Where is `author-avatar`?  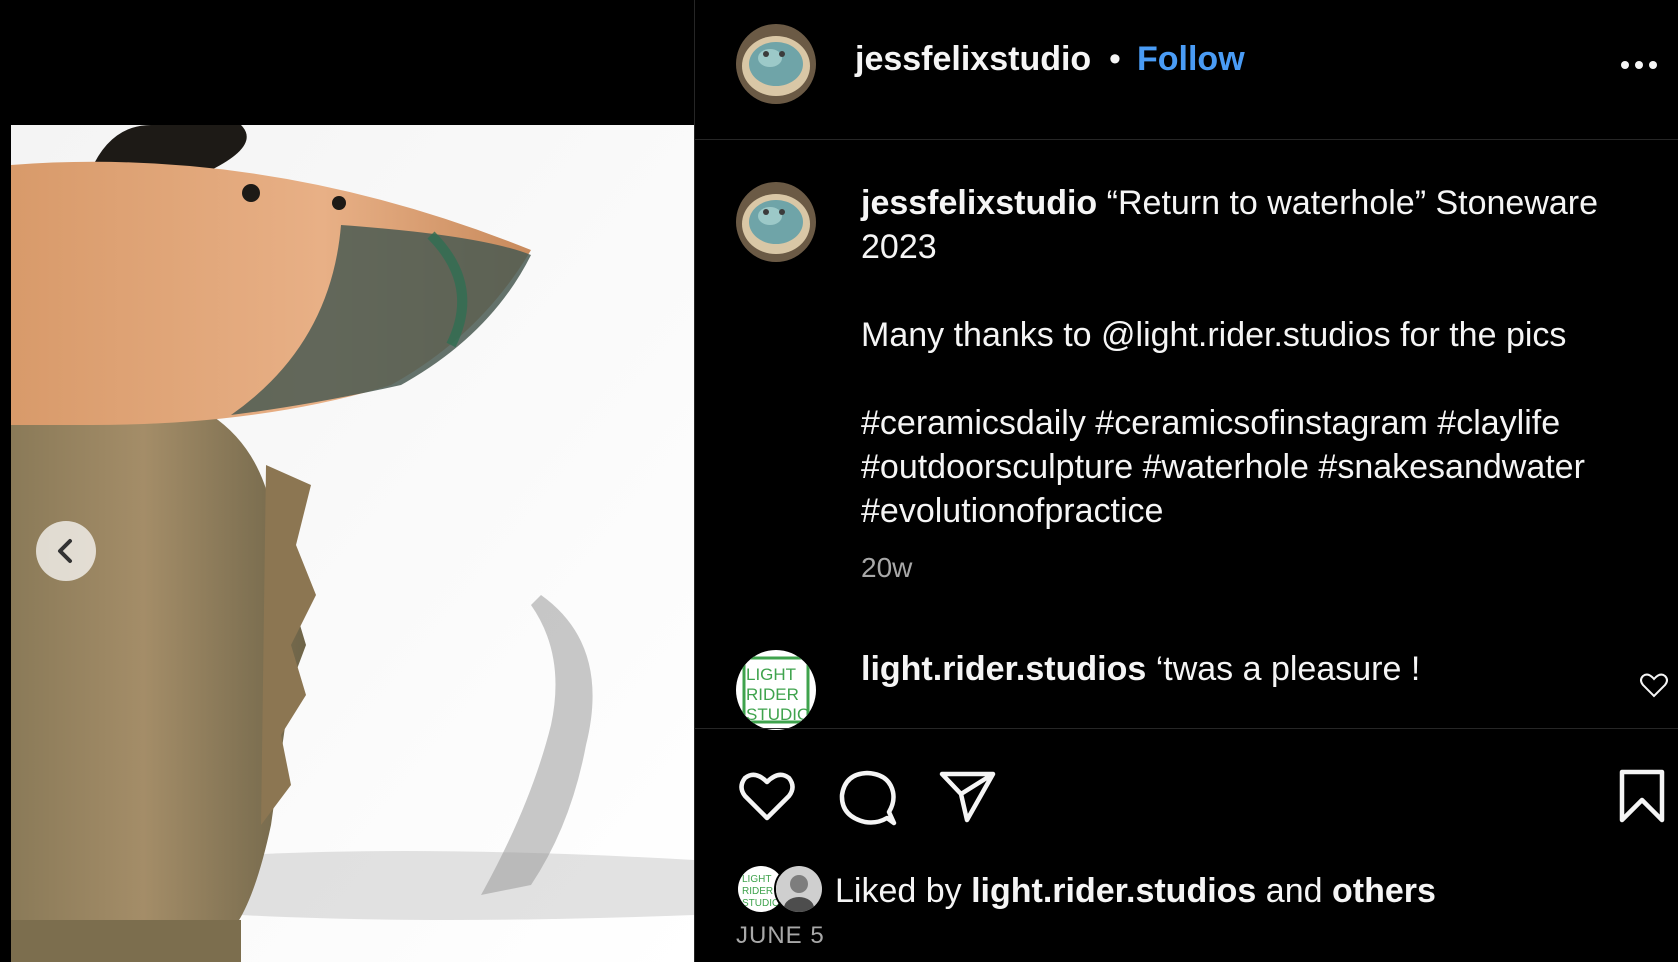
author-avatar is located at coordinates (776, 64).